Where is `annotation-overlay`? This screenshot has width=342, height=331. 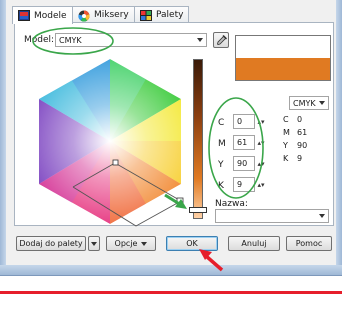
annotation-overlay is located at coordinates (211, 260).